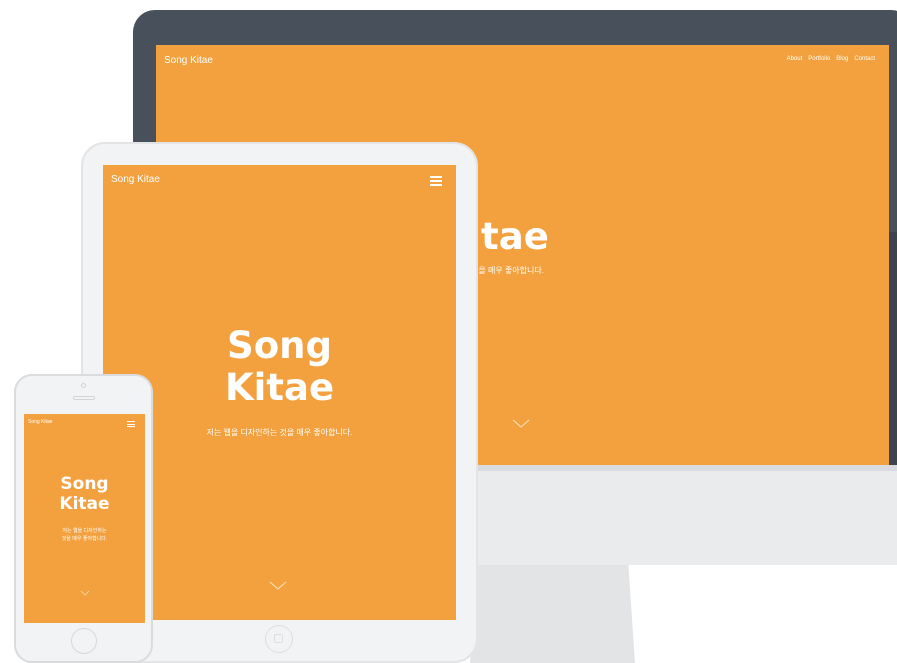  I want to click on nav-item-contact: Contact, so click(864, 59).